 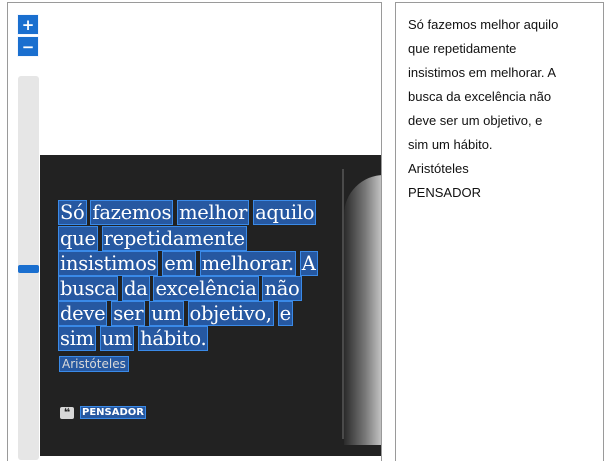 What do you see at coordinates (113, 412) in the screenshot?
I see `brand-label: PENSADOR` at bounding box center [113, 412].